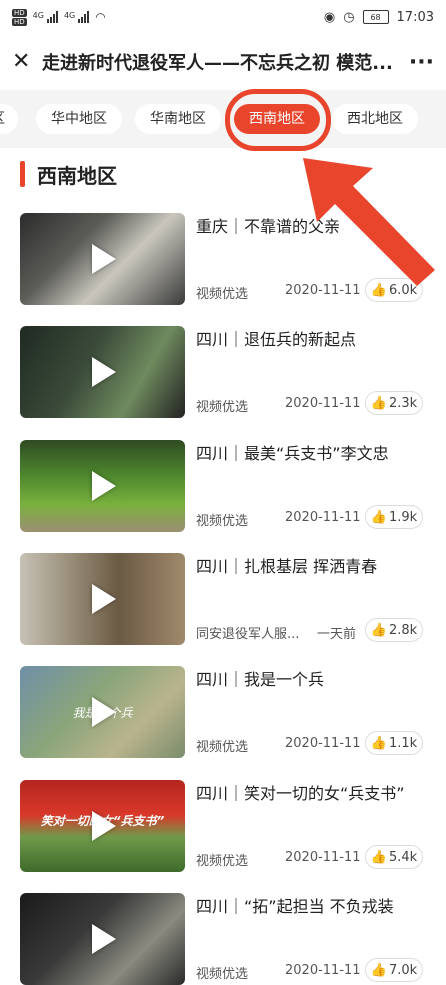  I want to click on tab-region-4: 西北地区, so click(375, 119).